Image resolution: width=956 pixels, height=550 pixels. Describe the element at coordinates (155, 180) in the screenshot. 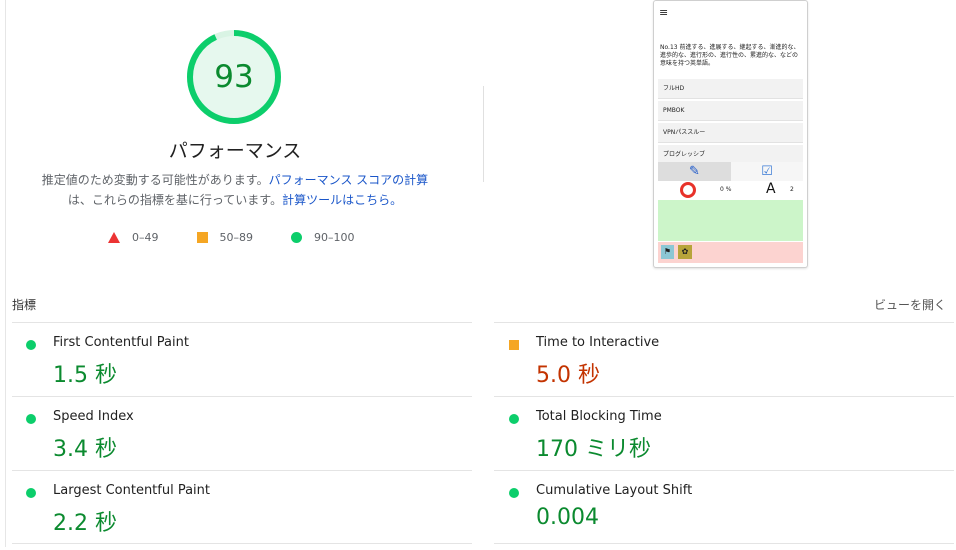

I see `description-text: 推定値のため変動する可能性があります。` at that location.